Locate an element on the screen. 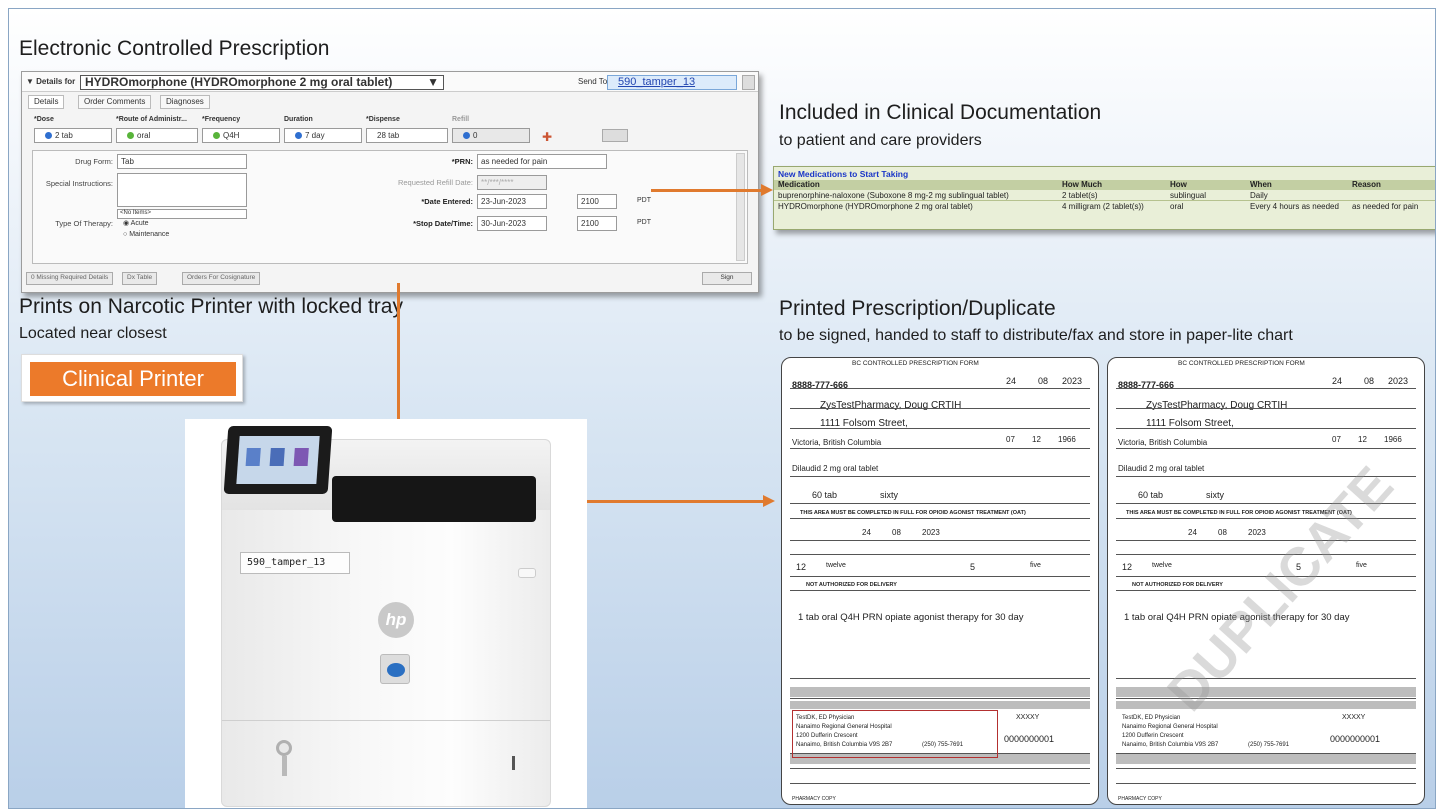  arrowhead-icon is located at coordinates (769, 501).